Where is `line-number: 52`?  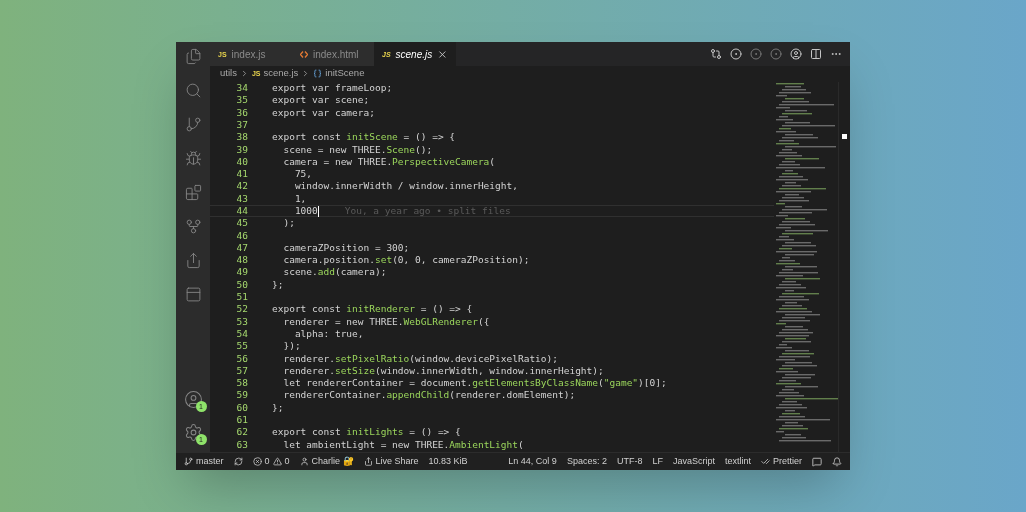
line-number: 52 is located at coordinates (241, 309).